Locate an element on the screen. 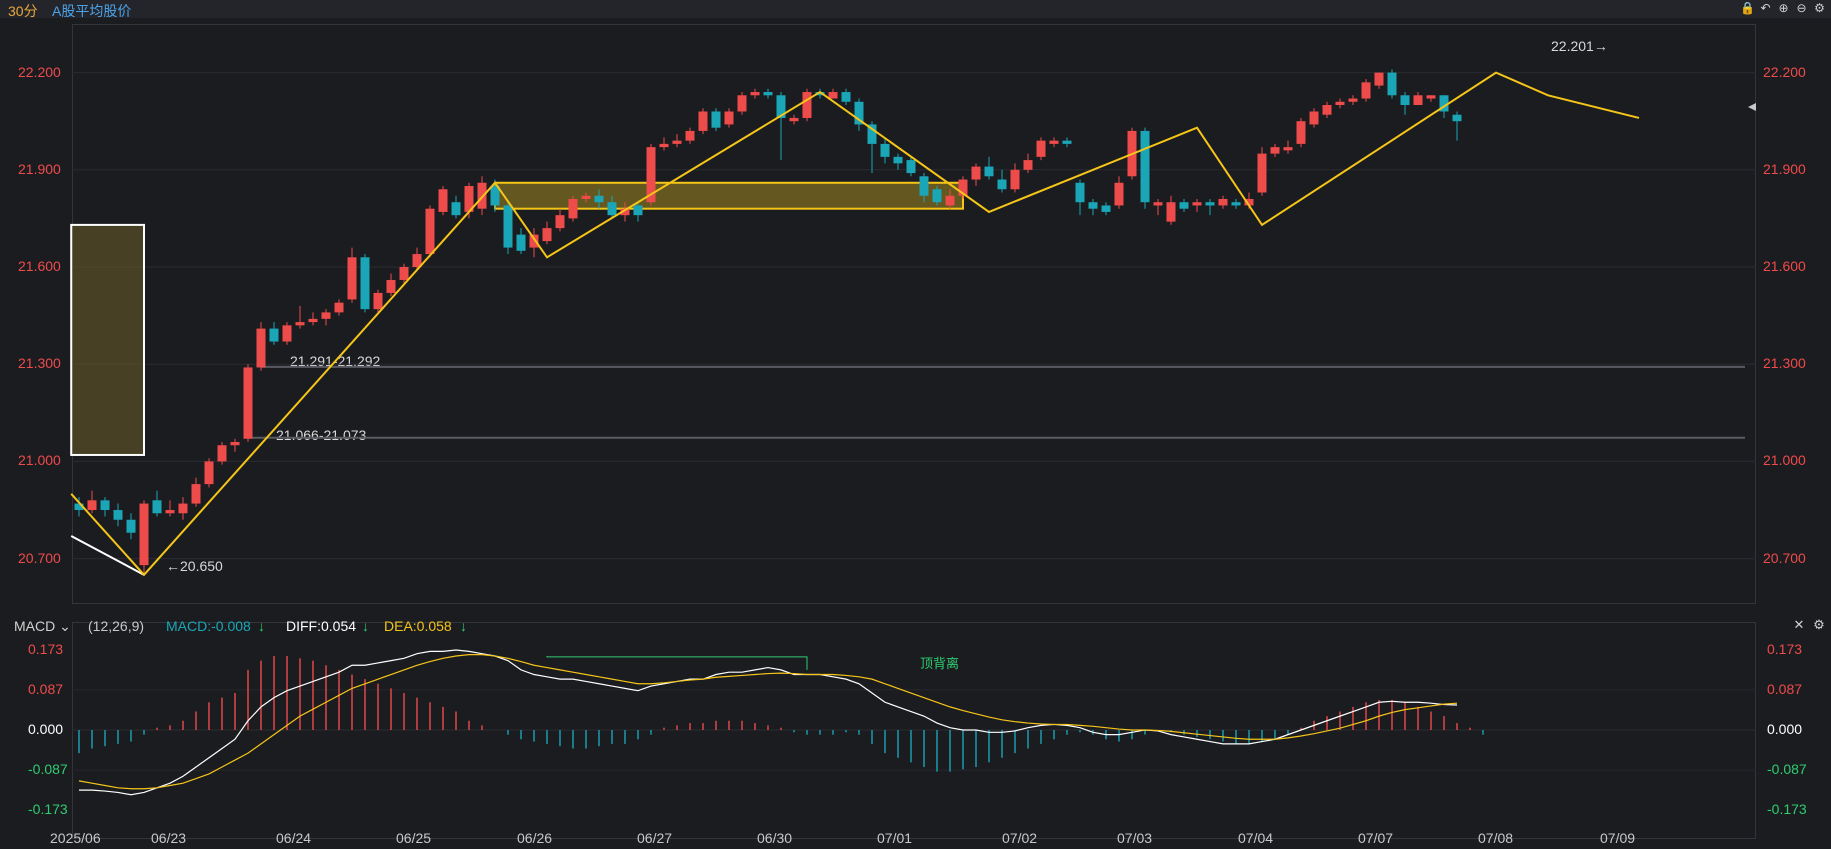  dea-line is located at coordinates (768, 722).